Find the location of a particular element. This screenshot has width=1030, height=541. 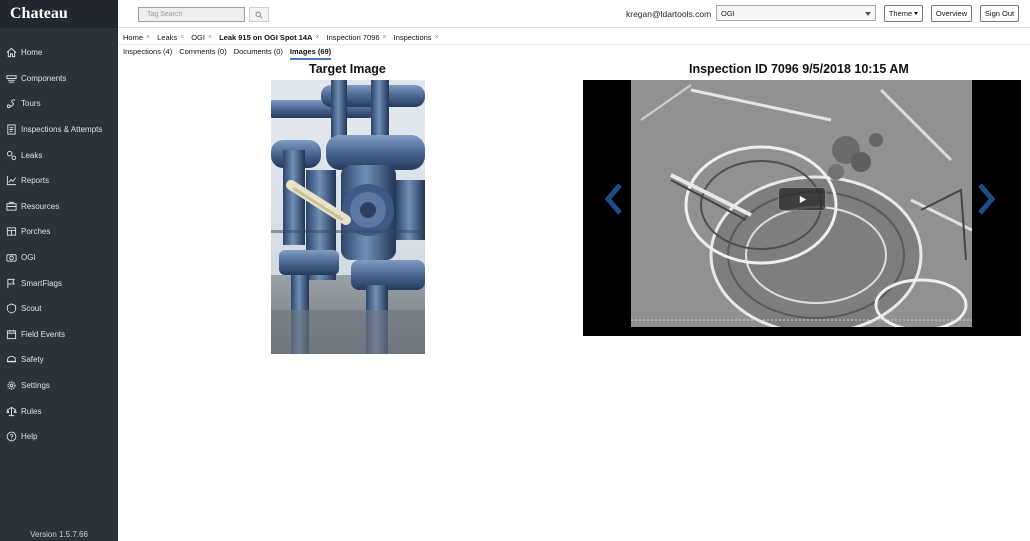

rules-icon is located at coordinates (11, 411).